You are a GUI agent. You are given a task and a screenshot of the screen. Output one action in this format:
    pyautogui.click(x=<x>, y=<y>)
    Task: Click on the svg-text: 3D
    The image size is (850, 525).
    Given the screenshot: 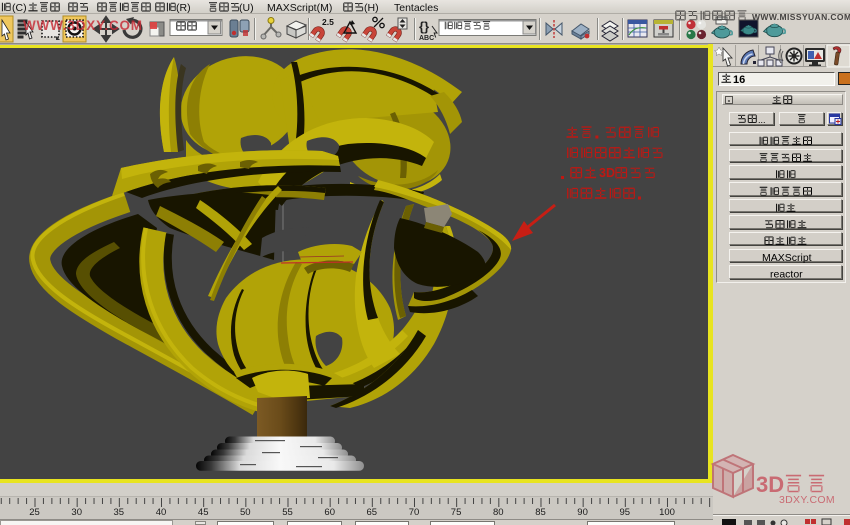 What is the action you would take?
    pyautogui.click(x=607, y=173)
    